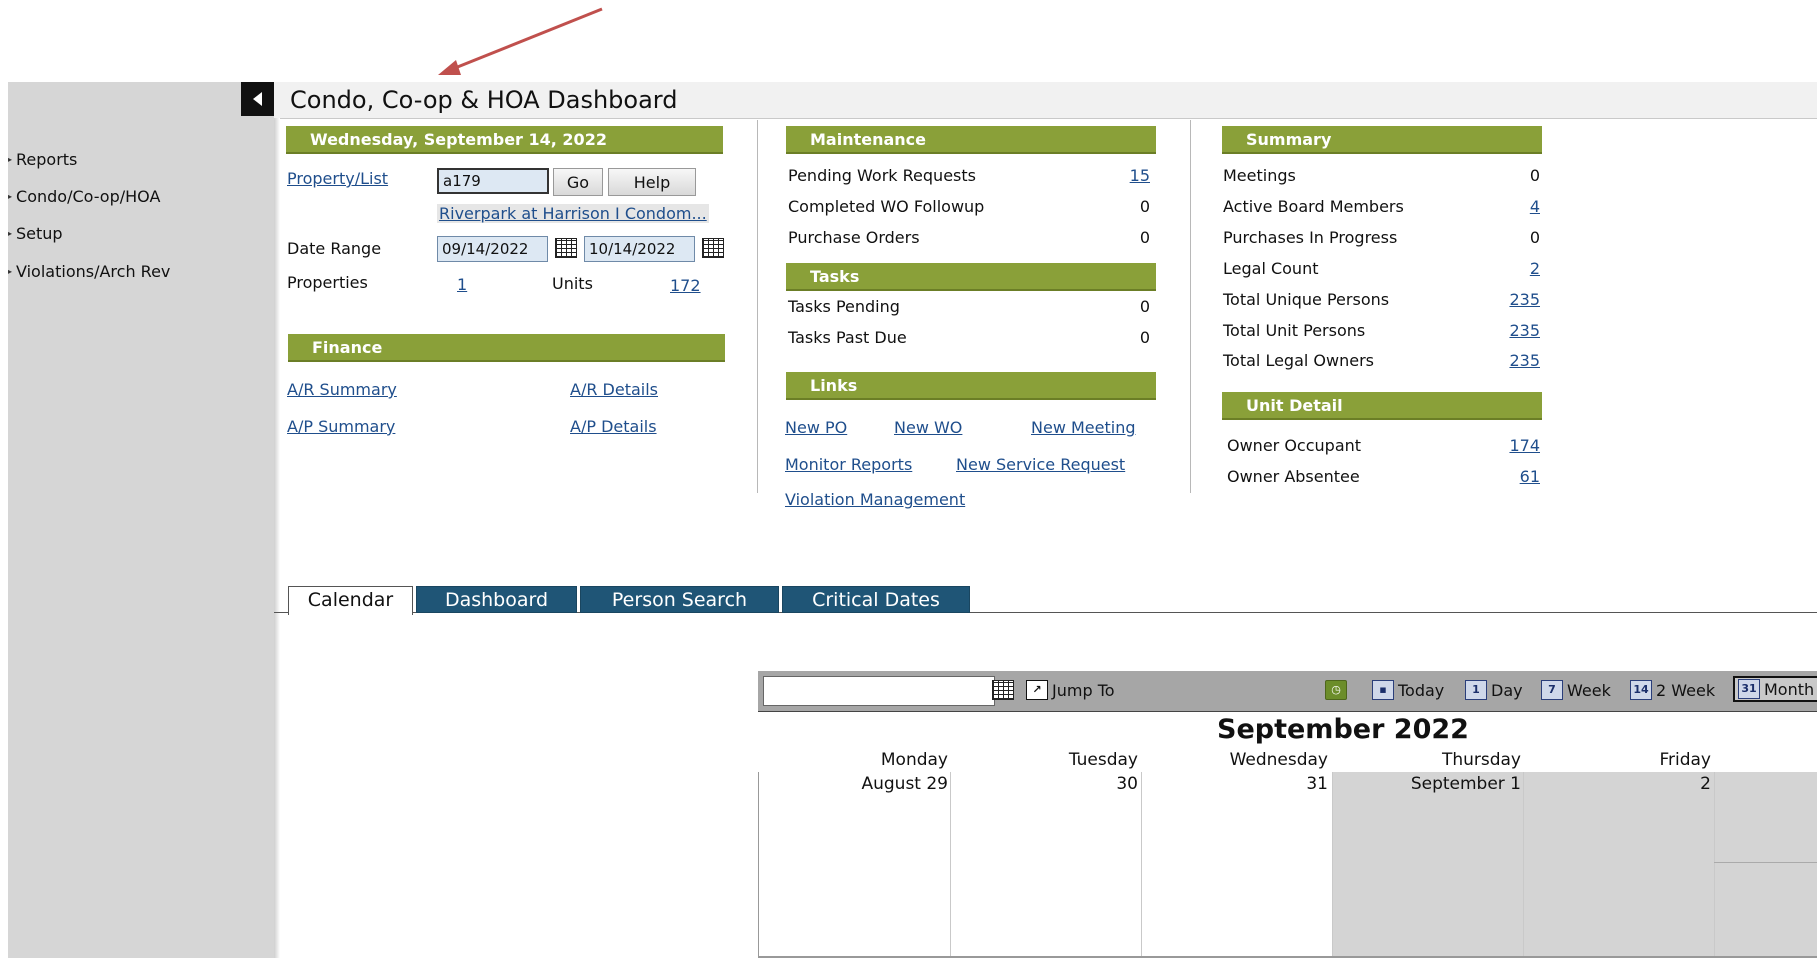  What do you see at coordinates (578, 182) in the screenshot?
I see `go-button: Go` at bounding box center [578, 182].